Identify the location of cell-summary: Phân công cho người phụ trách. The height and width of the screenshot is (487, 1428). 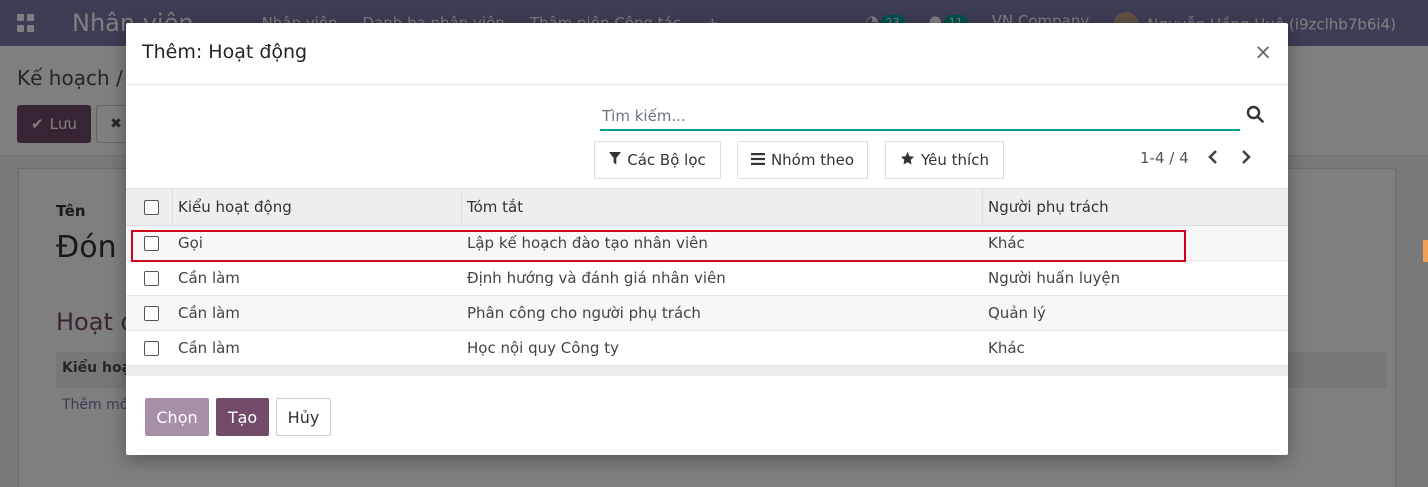
(584, 313).